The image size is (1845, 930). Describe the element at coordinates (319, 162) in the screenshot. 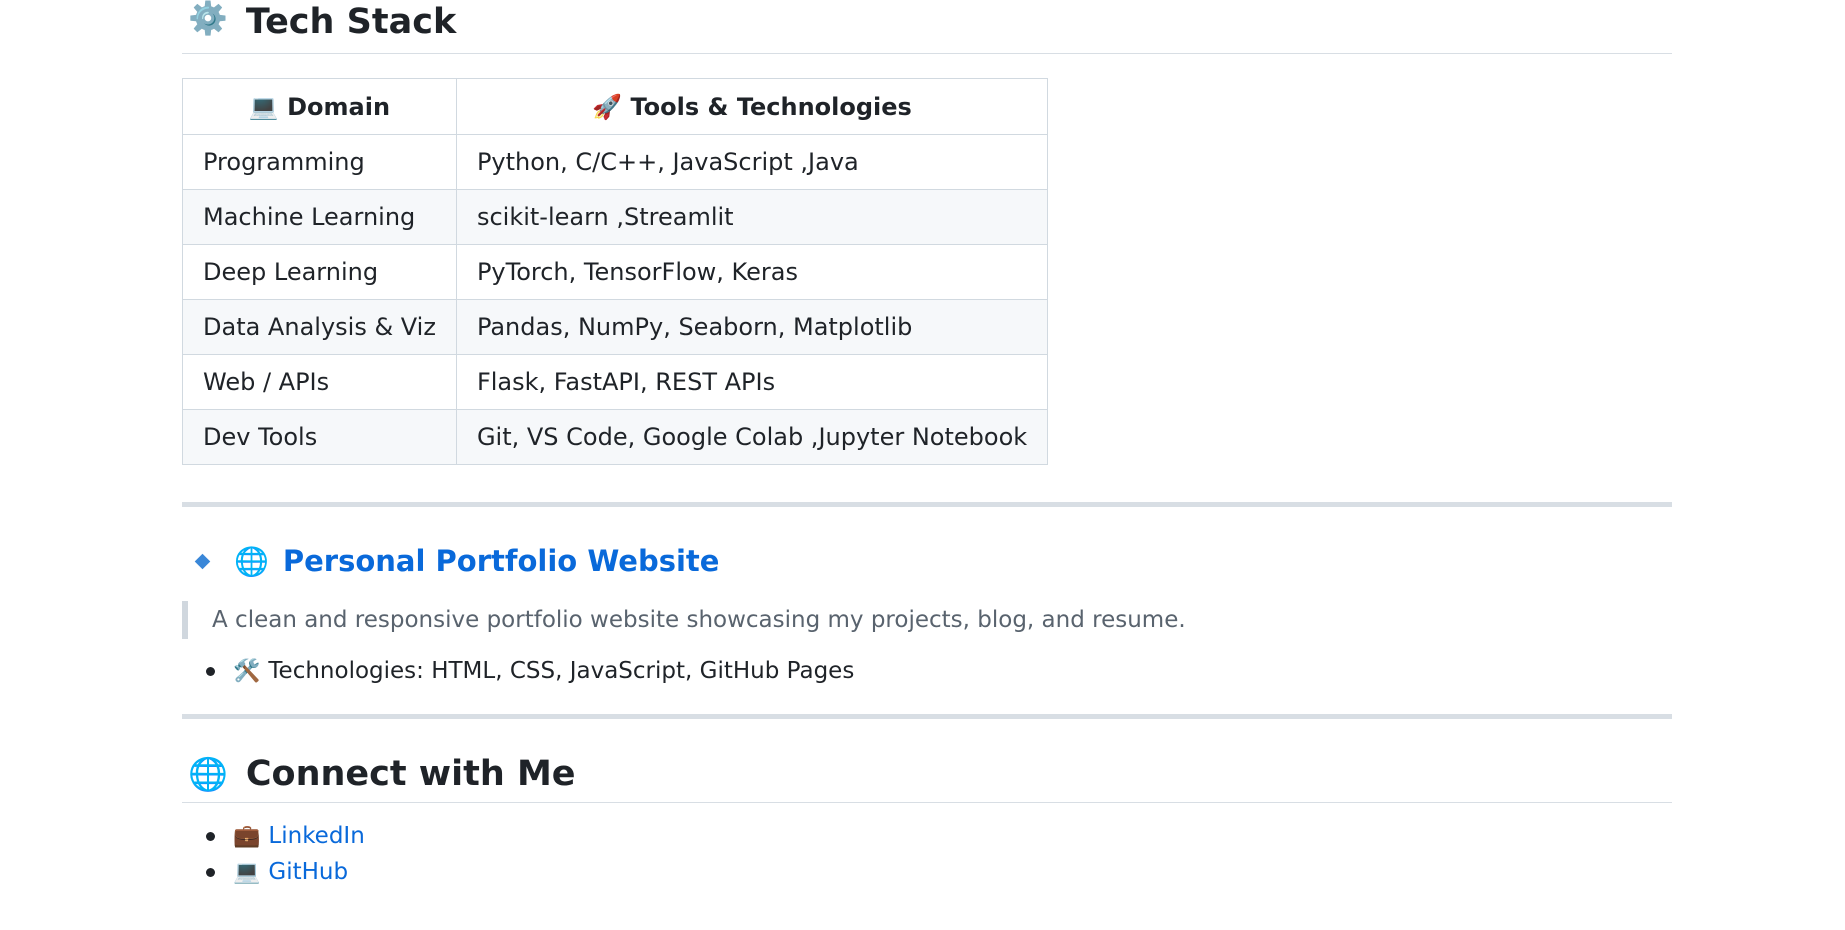

I see `domain-cell: Programming` at that location.